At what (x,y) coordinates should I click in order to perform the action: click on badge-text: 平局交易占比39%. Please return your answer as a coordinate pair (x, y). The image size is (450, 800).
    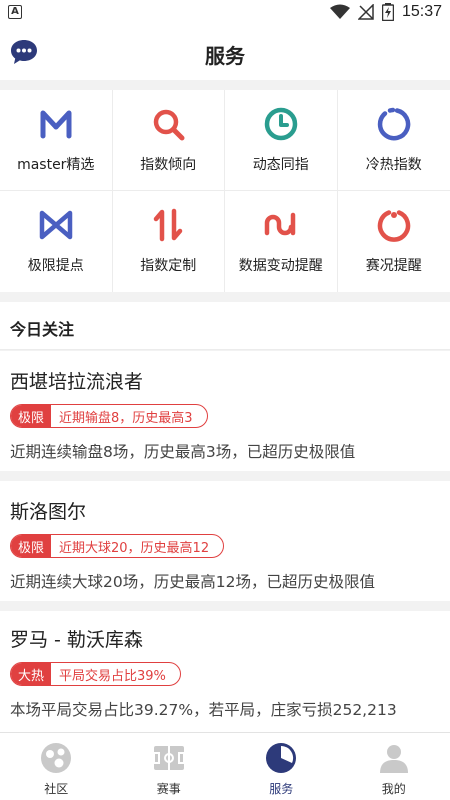
    Looking at the image, I should click on (112, 676).